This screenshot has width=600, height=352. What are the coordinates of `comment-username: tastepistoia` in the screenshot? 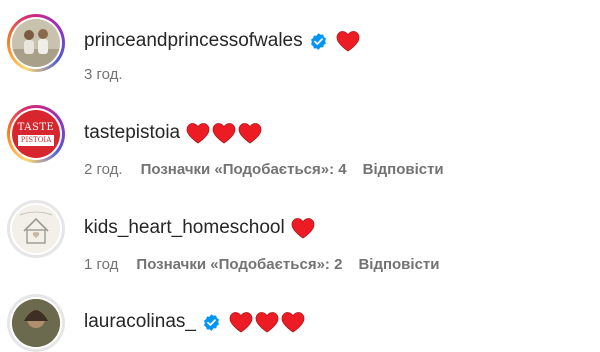 It's located at (132, 133).